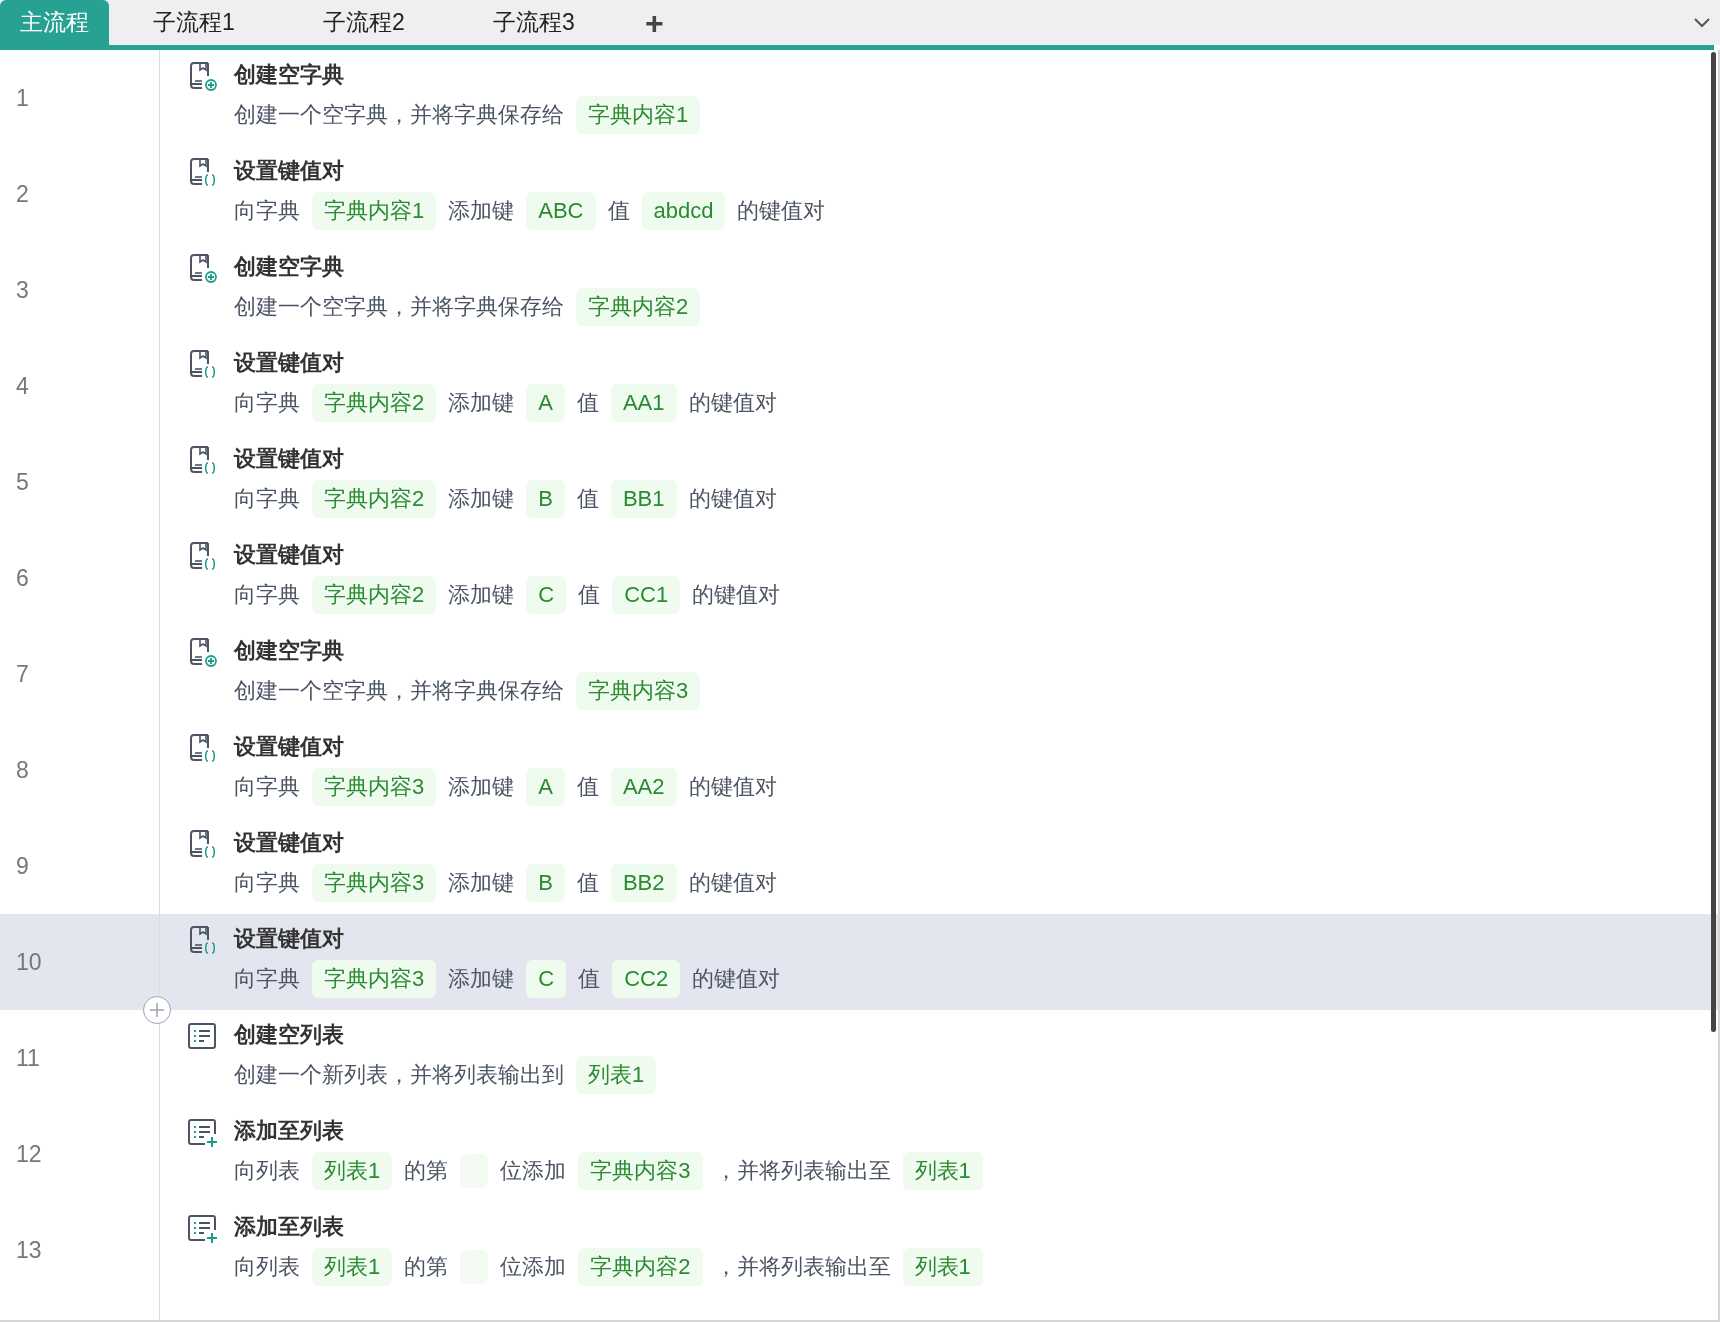  Describe the element at coordinates (22, 866) in the screenshot. I see `line-number: 9` at that location.